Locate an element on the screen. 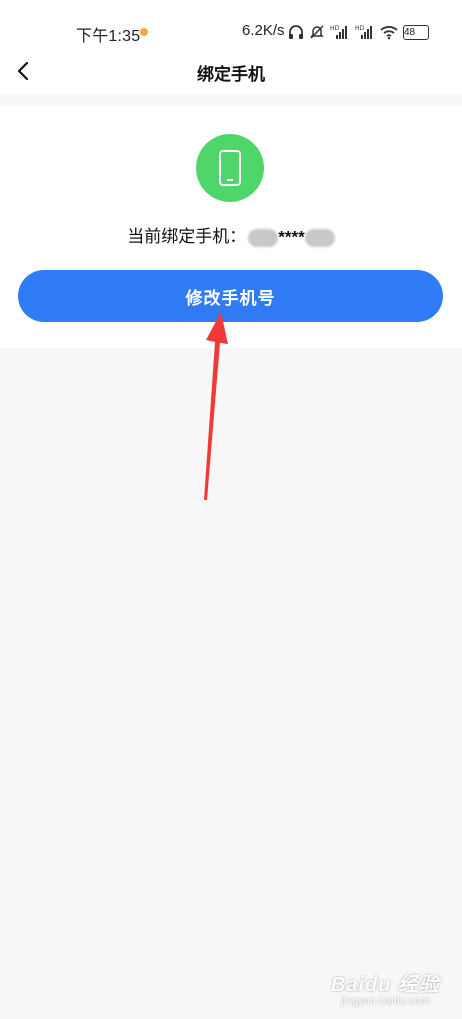 The width and height of the screenshot is (462, 1019). phone-icon is located at coordinates (230, 168).